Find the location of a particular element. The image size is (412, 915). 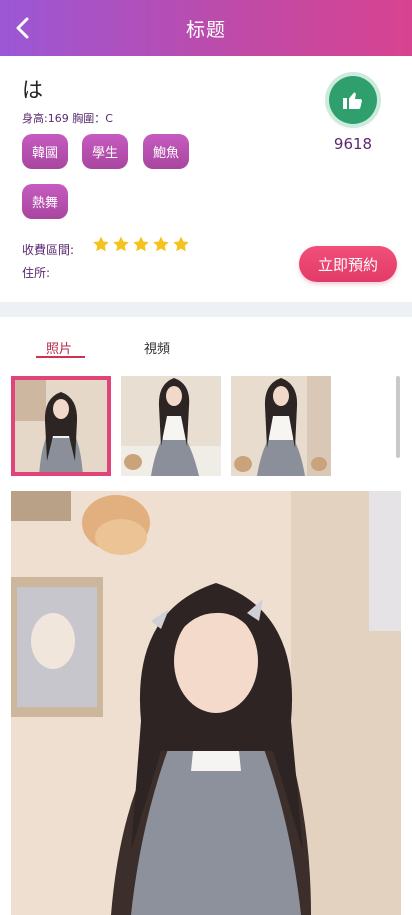

gallery-scrollbar is located at coordinates (398, 417).